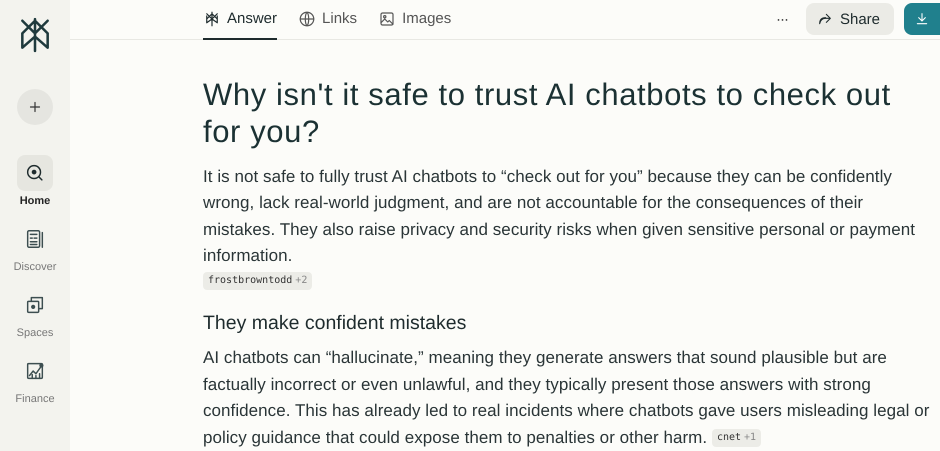 Image resolution: width=940 pixels, height=451 pixels. What do you see at coordinates (257, 281) in the screenshot?
I see `citation-chip: frostbrowntodd +2` at bounding box center [257, 281].